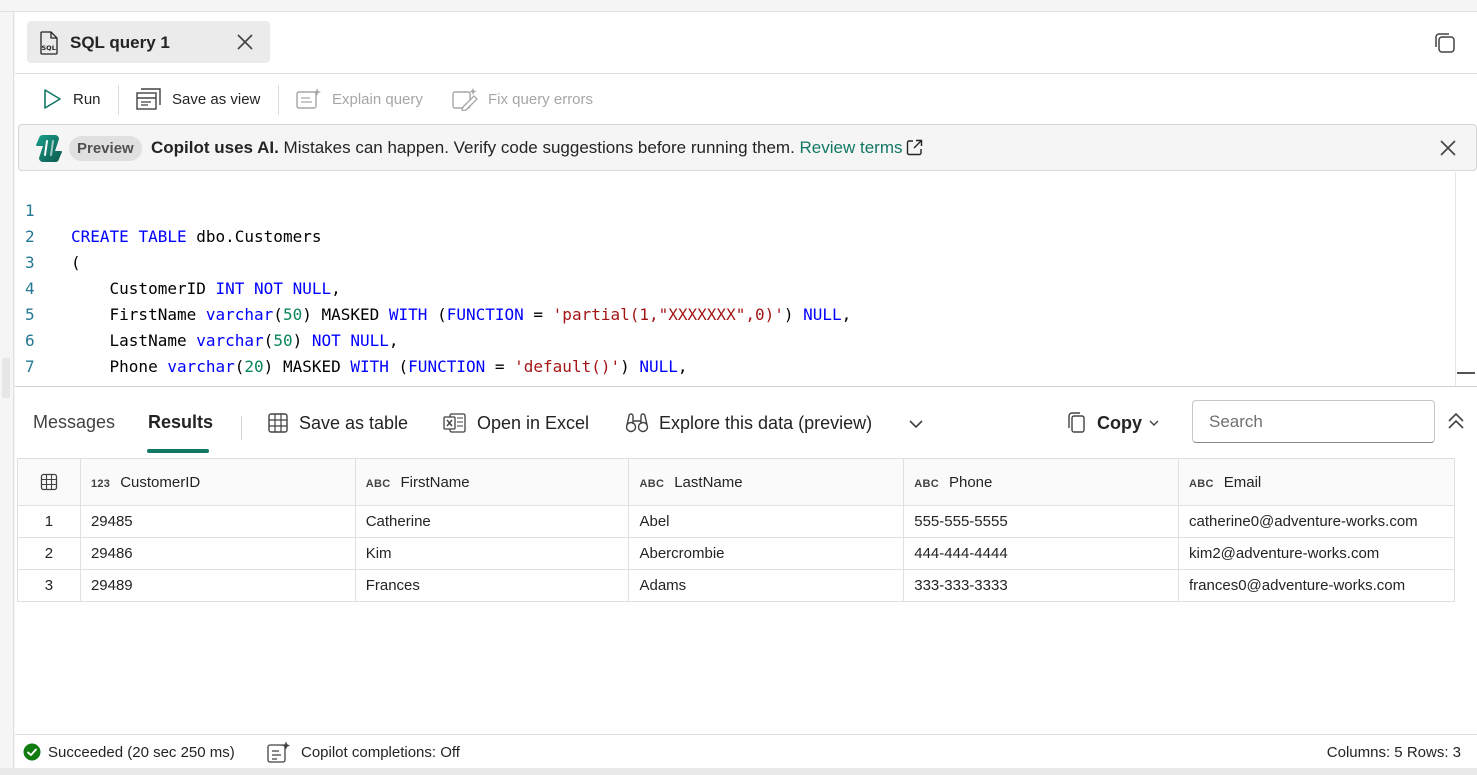  Describe the element at coordinates (217, 521) in the screenshot. I see `cell-customerid: 29485` at that location.